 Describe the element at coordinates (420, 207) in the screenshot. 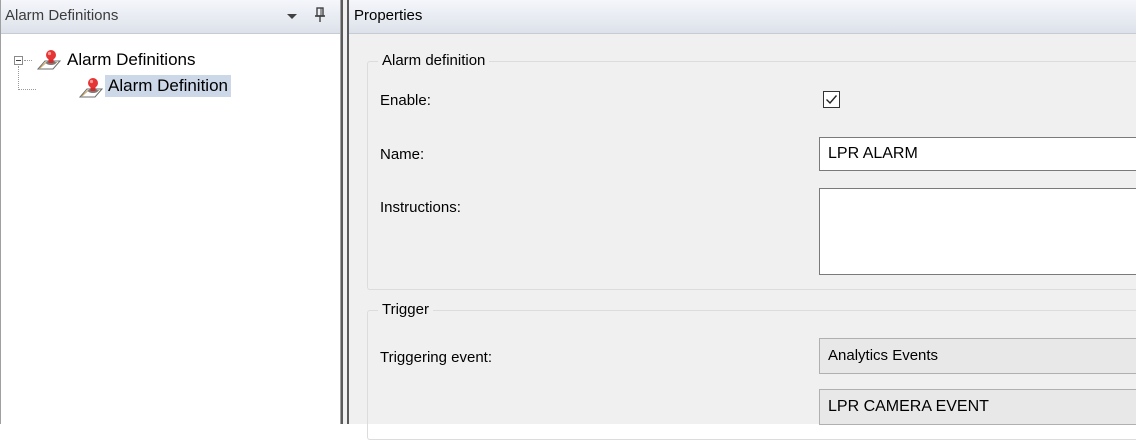

I see `instructions-label: Instructions:` at that location.